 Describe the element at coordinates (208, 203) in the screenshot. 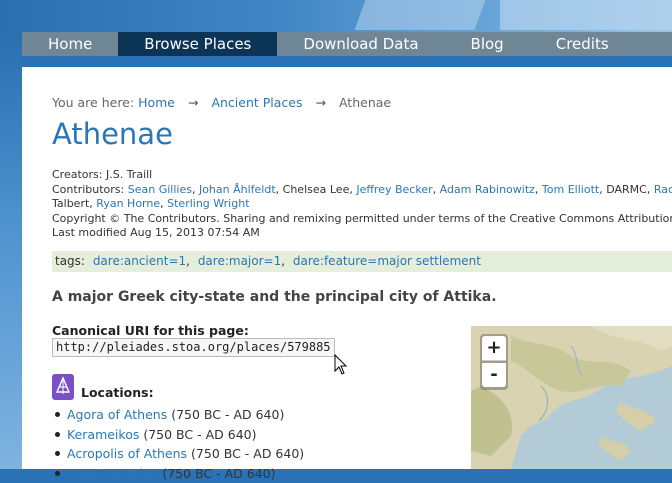

I see `contributor-link: Sterling Wright` at that location.